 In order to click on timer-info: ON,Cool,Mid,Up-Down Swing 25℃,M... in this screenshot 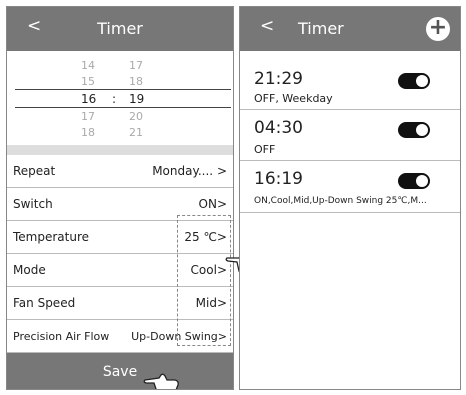, I will do `click(340, 201)`.